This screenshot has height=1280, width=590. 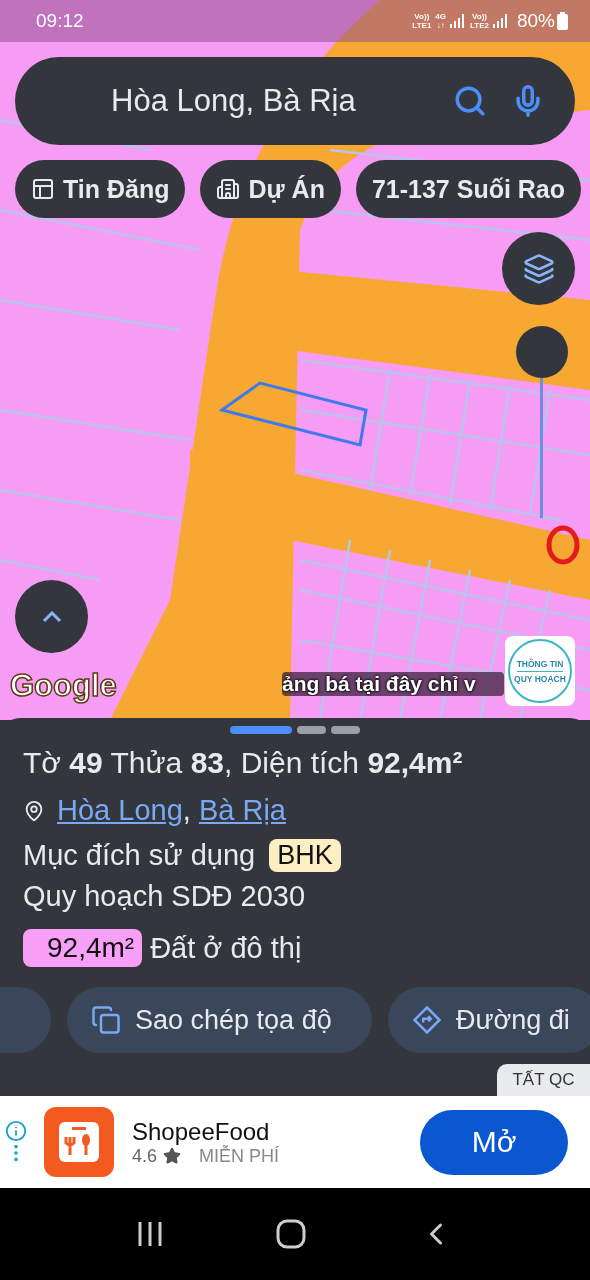 I want to click on table-icon, so click(x=43, y=189).